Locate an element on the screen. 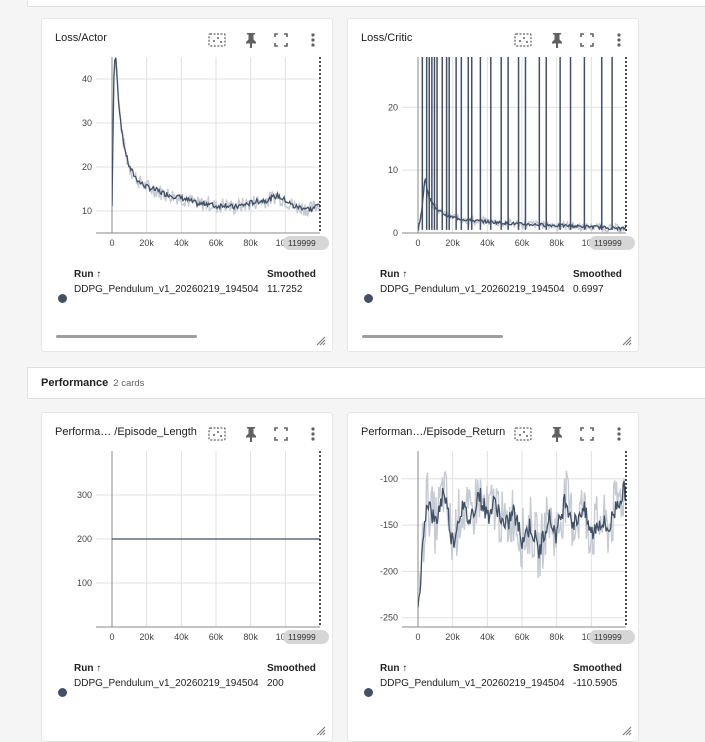 This screenshot has height=742, width=705. group-title: Performance is located at coordinates (75, 383).